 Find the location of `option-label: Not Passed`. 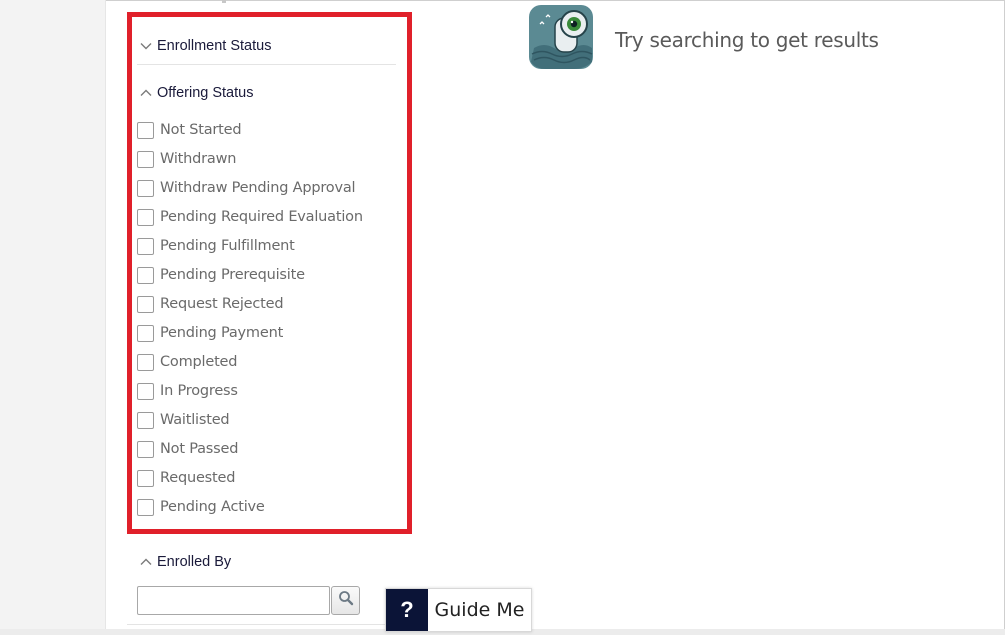

option-label: Not Passed is located at coordinates (199, 449).